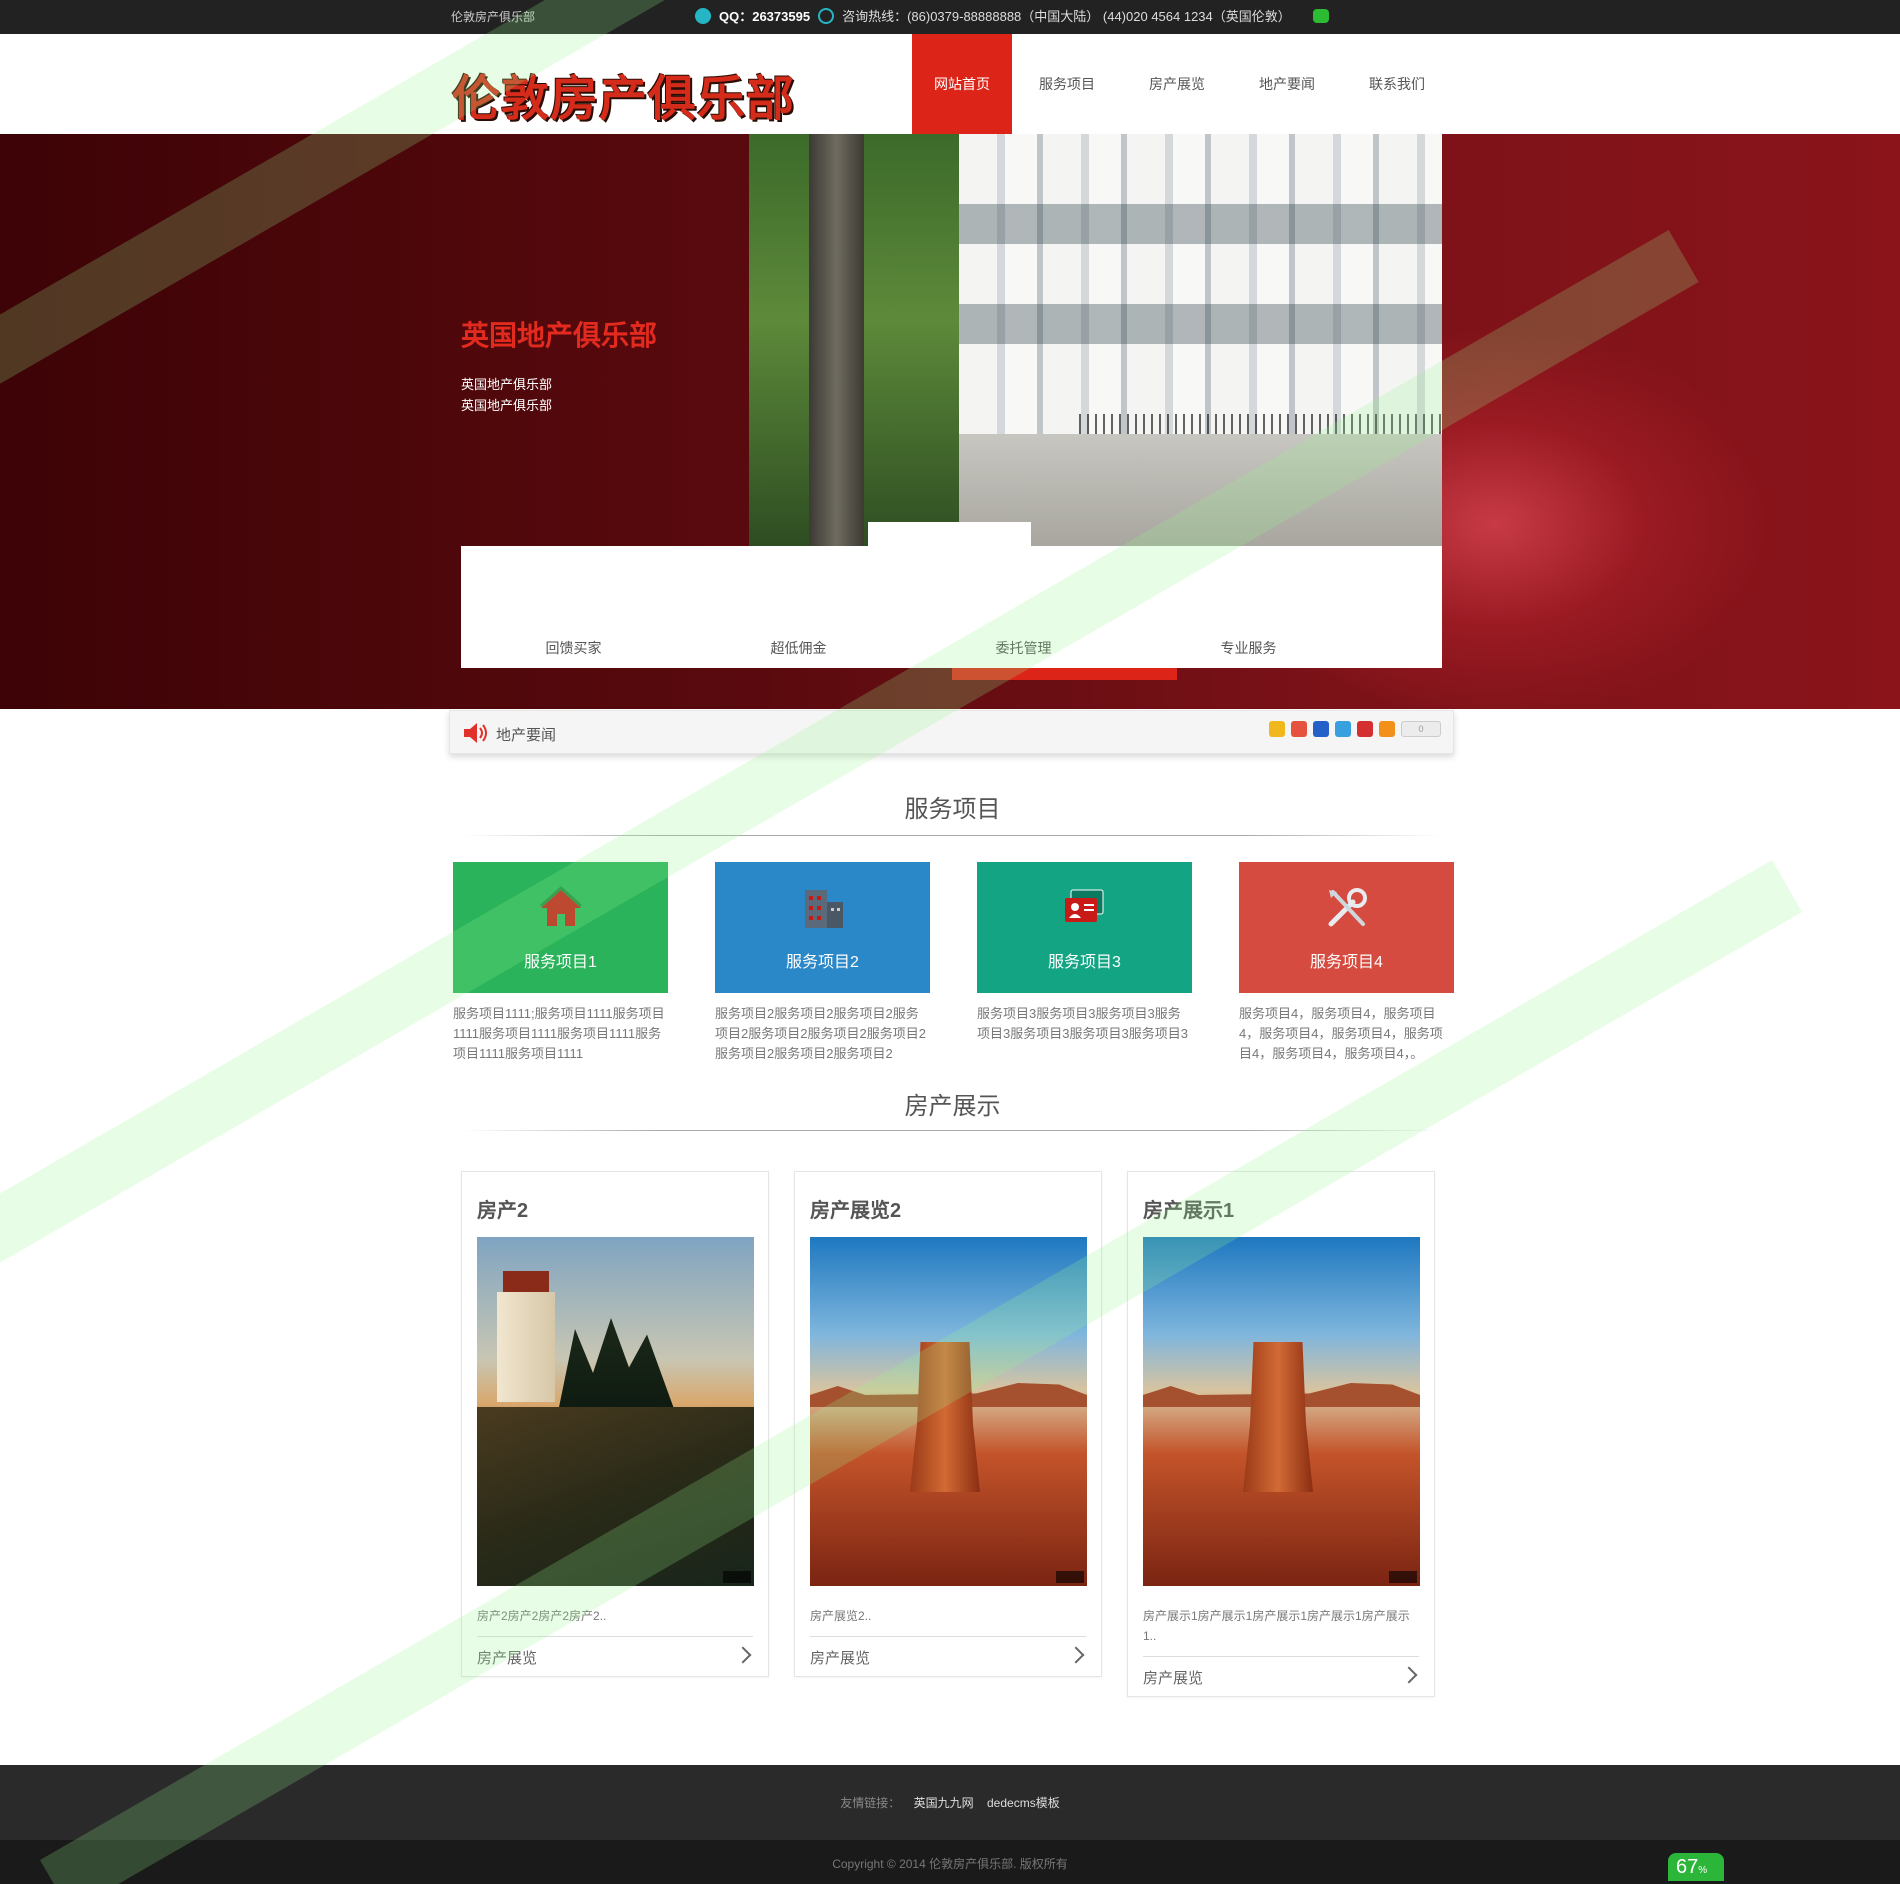 The width and height of the screenshot is (1900, 1884). What do you see at coordinates (1084, 927) in the screenshot?
I see `service-card-3: 服务项目3` at bounding box center [1084, 927].